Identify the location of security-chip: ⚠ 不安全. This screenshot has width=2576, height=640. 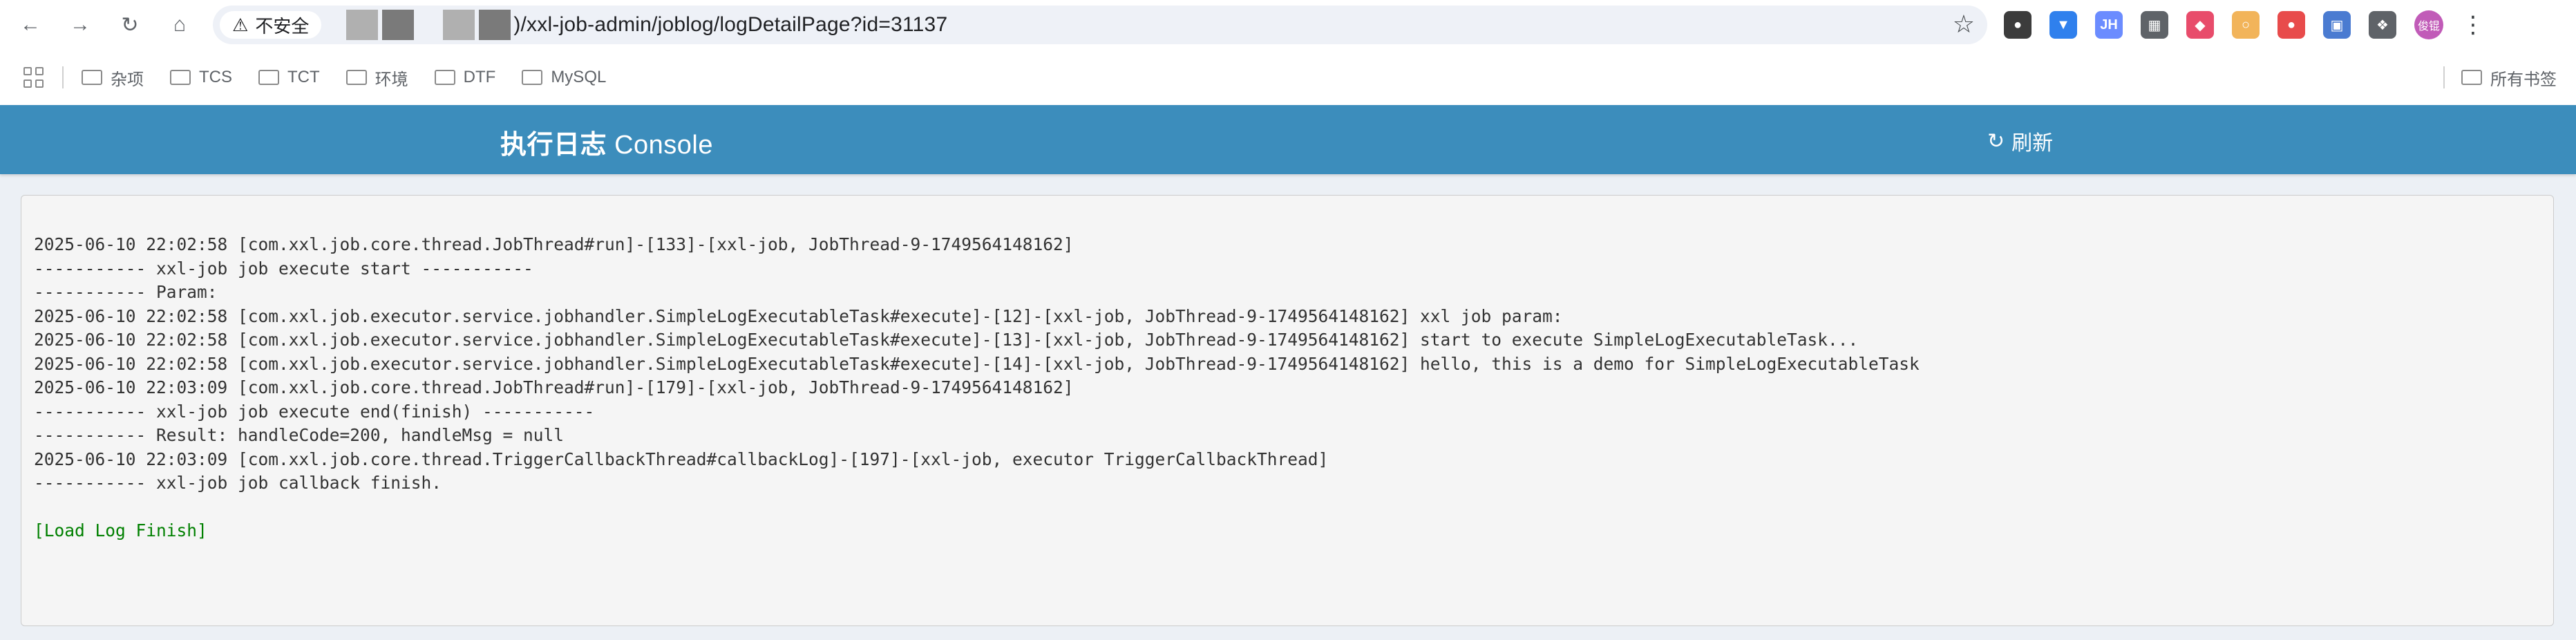
(271, 25).